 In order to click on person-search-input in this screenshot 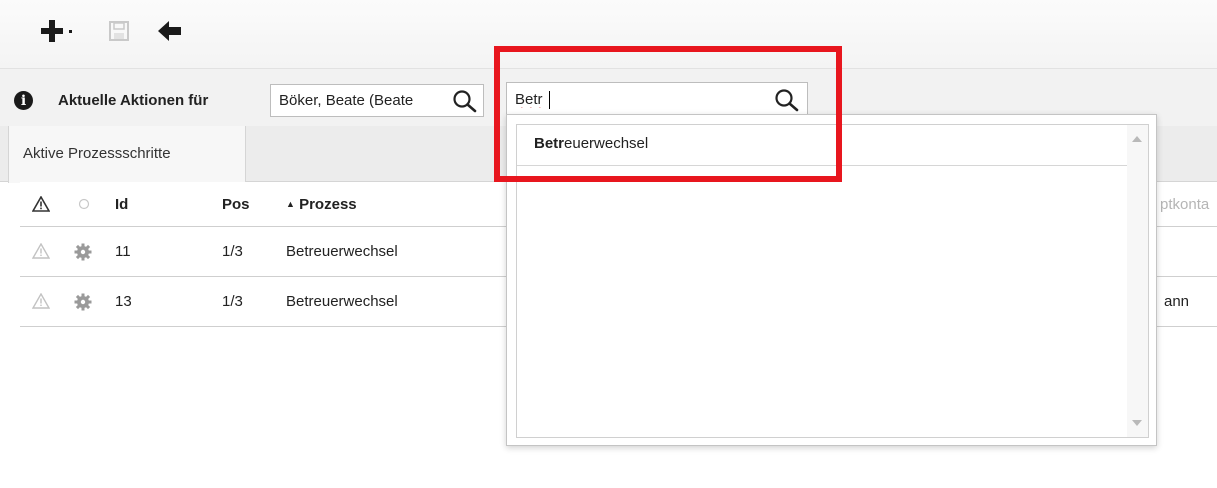, I will do `click(361, 100)`.